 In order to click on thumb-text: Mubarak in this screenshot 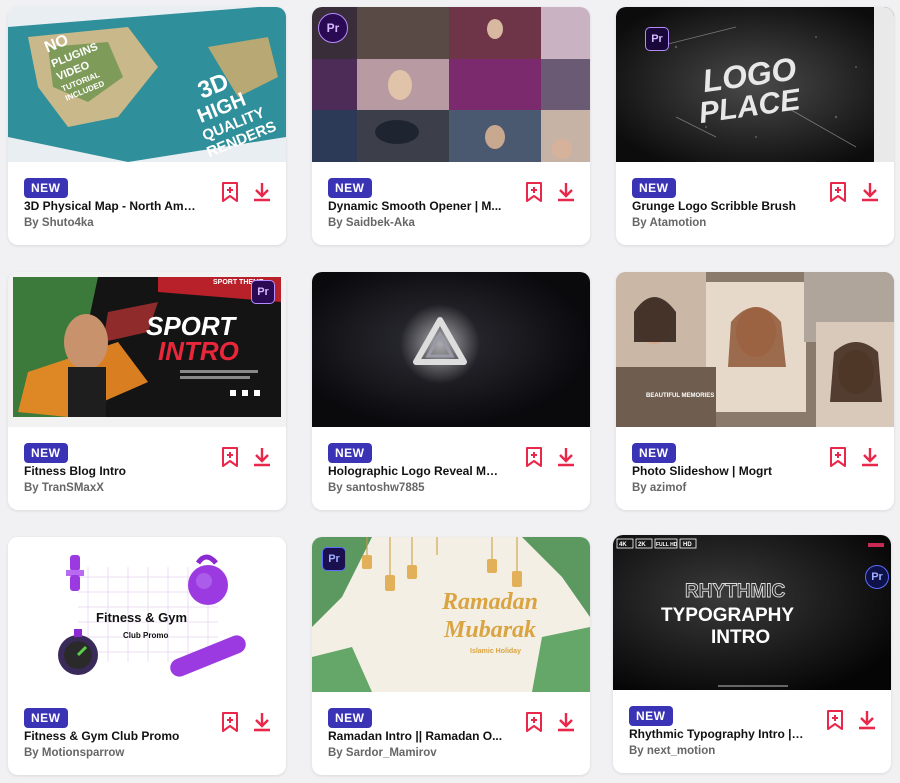, I will do `click(489, 630)`.